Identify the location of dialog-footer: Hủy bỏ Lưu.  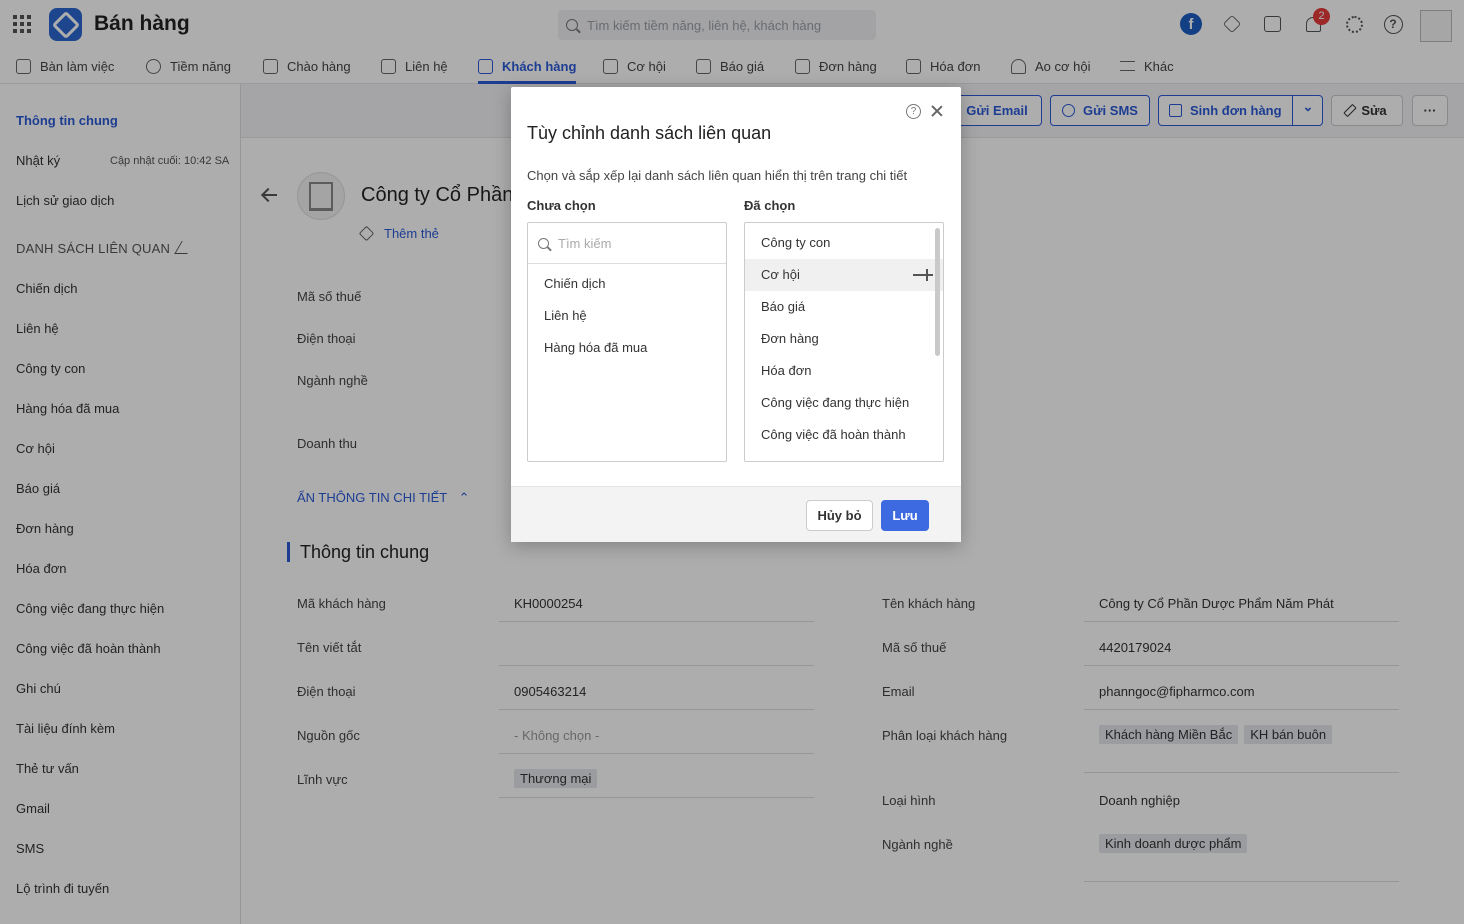
(736, 514).